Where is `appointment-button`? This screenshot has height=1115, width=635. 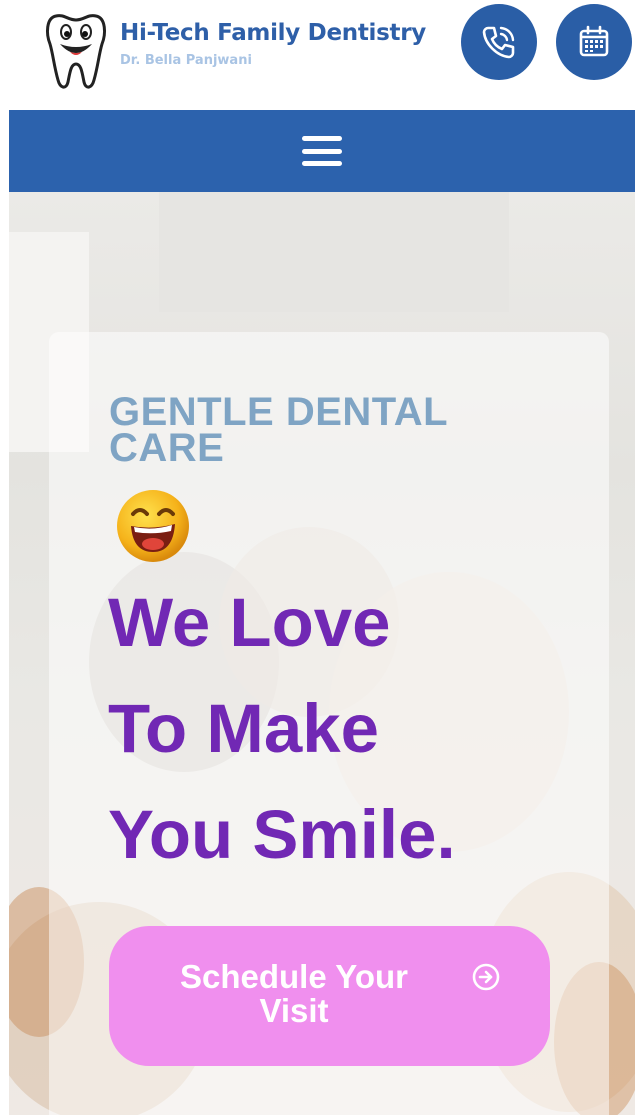 appointment-button is located at coordinates (594, 42).